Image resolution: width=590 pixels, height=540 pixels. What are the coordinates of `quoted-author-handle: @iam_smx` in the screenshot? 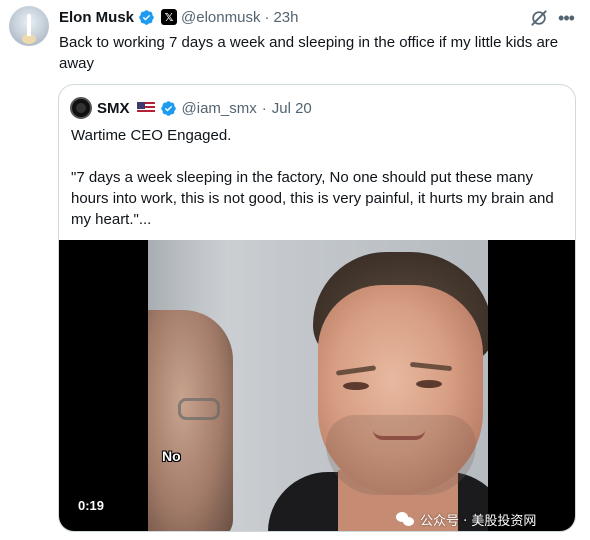 It's located at (219, 108).